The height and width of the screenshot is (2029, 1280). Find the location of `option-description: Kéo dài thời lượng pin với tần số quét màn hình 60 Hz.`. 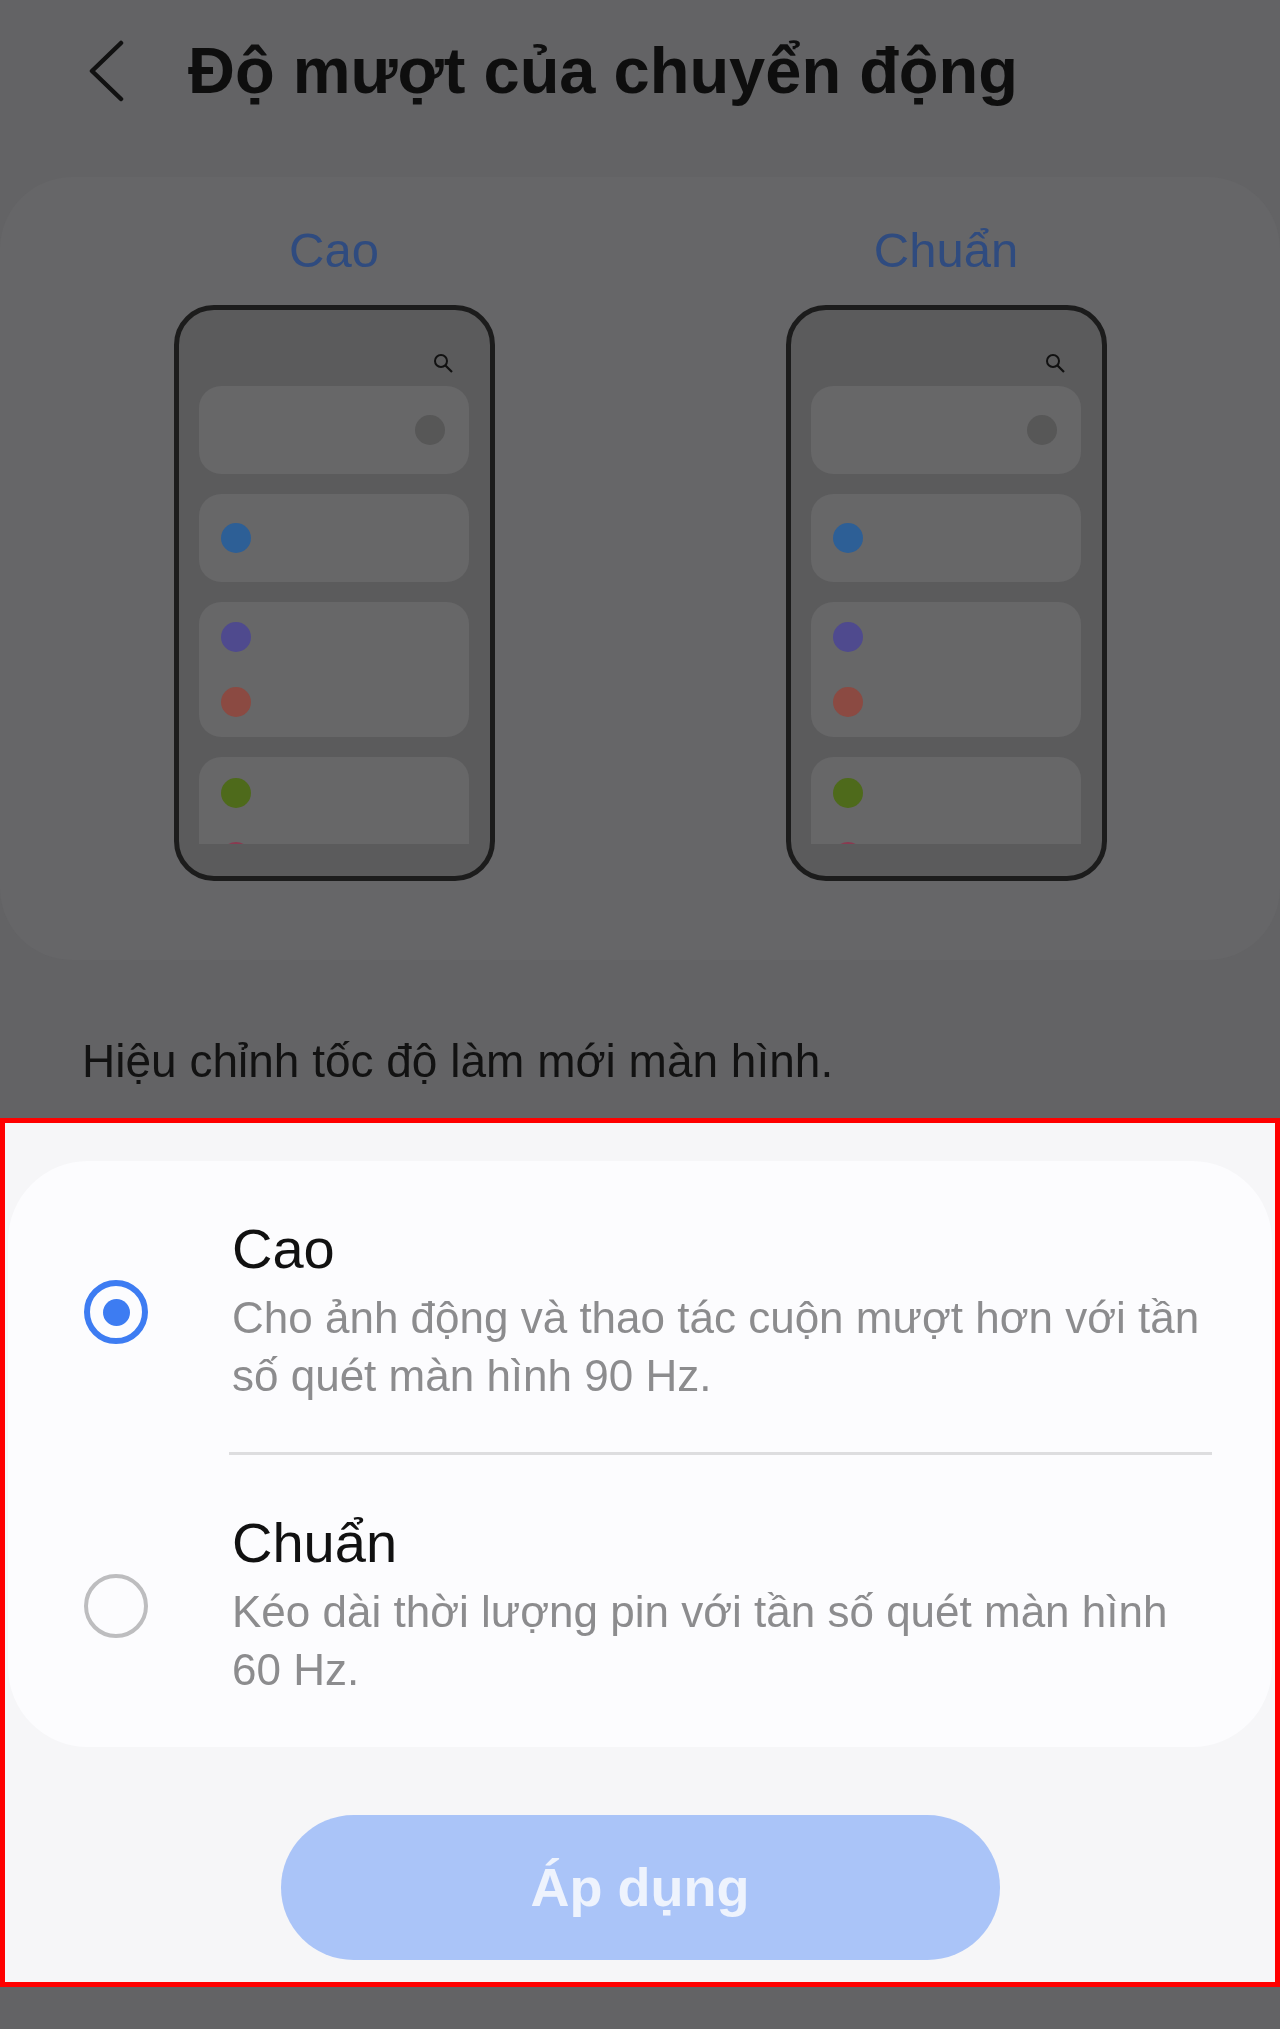

option-description: Kéo dài thời lượng pin với tần số quét màn hình 60 Hz. is located at coordinates (700, 1641).